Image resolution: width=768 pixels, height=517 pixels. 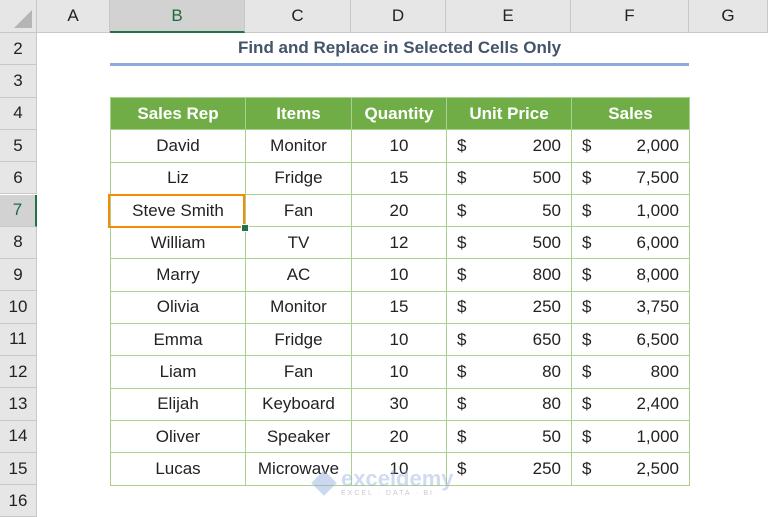 I want to click on cell-sales-rep: Marry, so click(x=178, y=275).